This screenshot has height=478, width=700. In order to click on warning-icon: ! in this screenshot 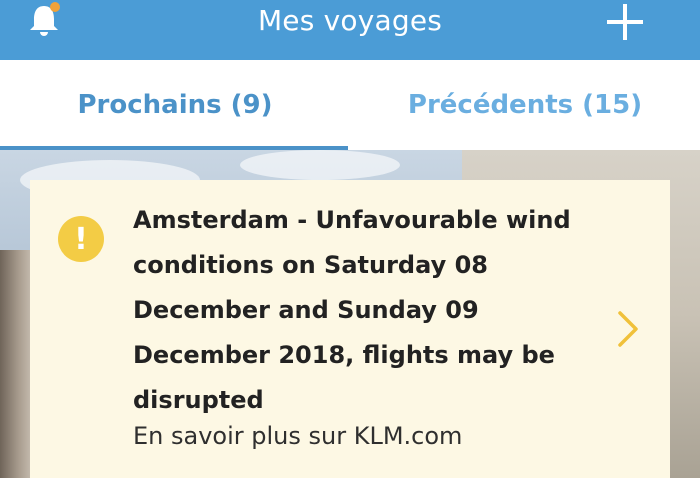, I will do `click(81, 239)`.